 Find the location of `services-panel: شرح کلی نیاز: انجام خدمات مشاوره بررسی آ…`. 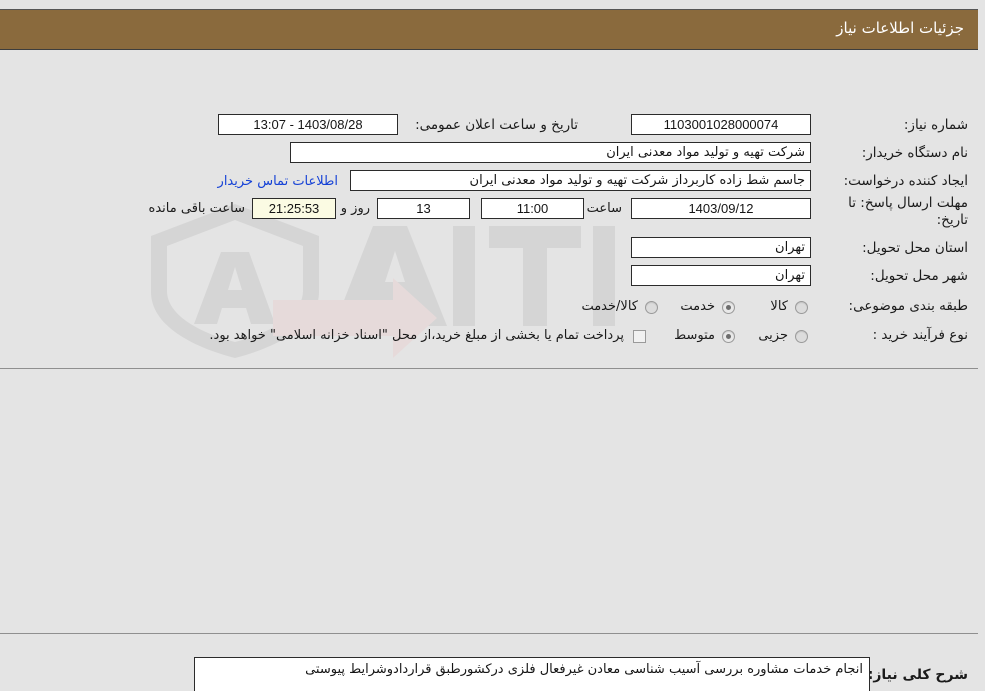

services-panel: شرح کلی نیاز: انجام خدمات مشاوره بررسی آ… is located at coordinates (489, 662).